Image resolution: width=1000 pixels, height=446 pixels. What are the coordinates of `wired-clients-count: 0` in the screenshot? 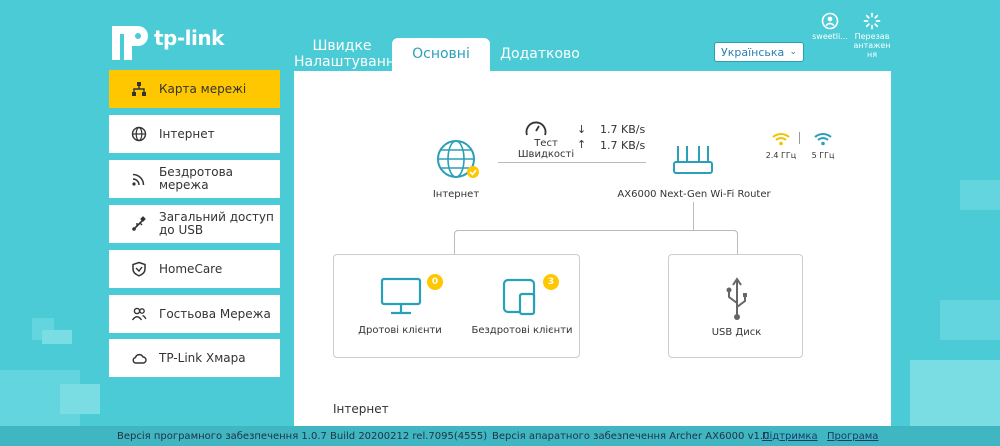 It's located at (435, 282).